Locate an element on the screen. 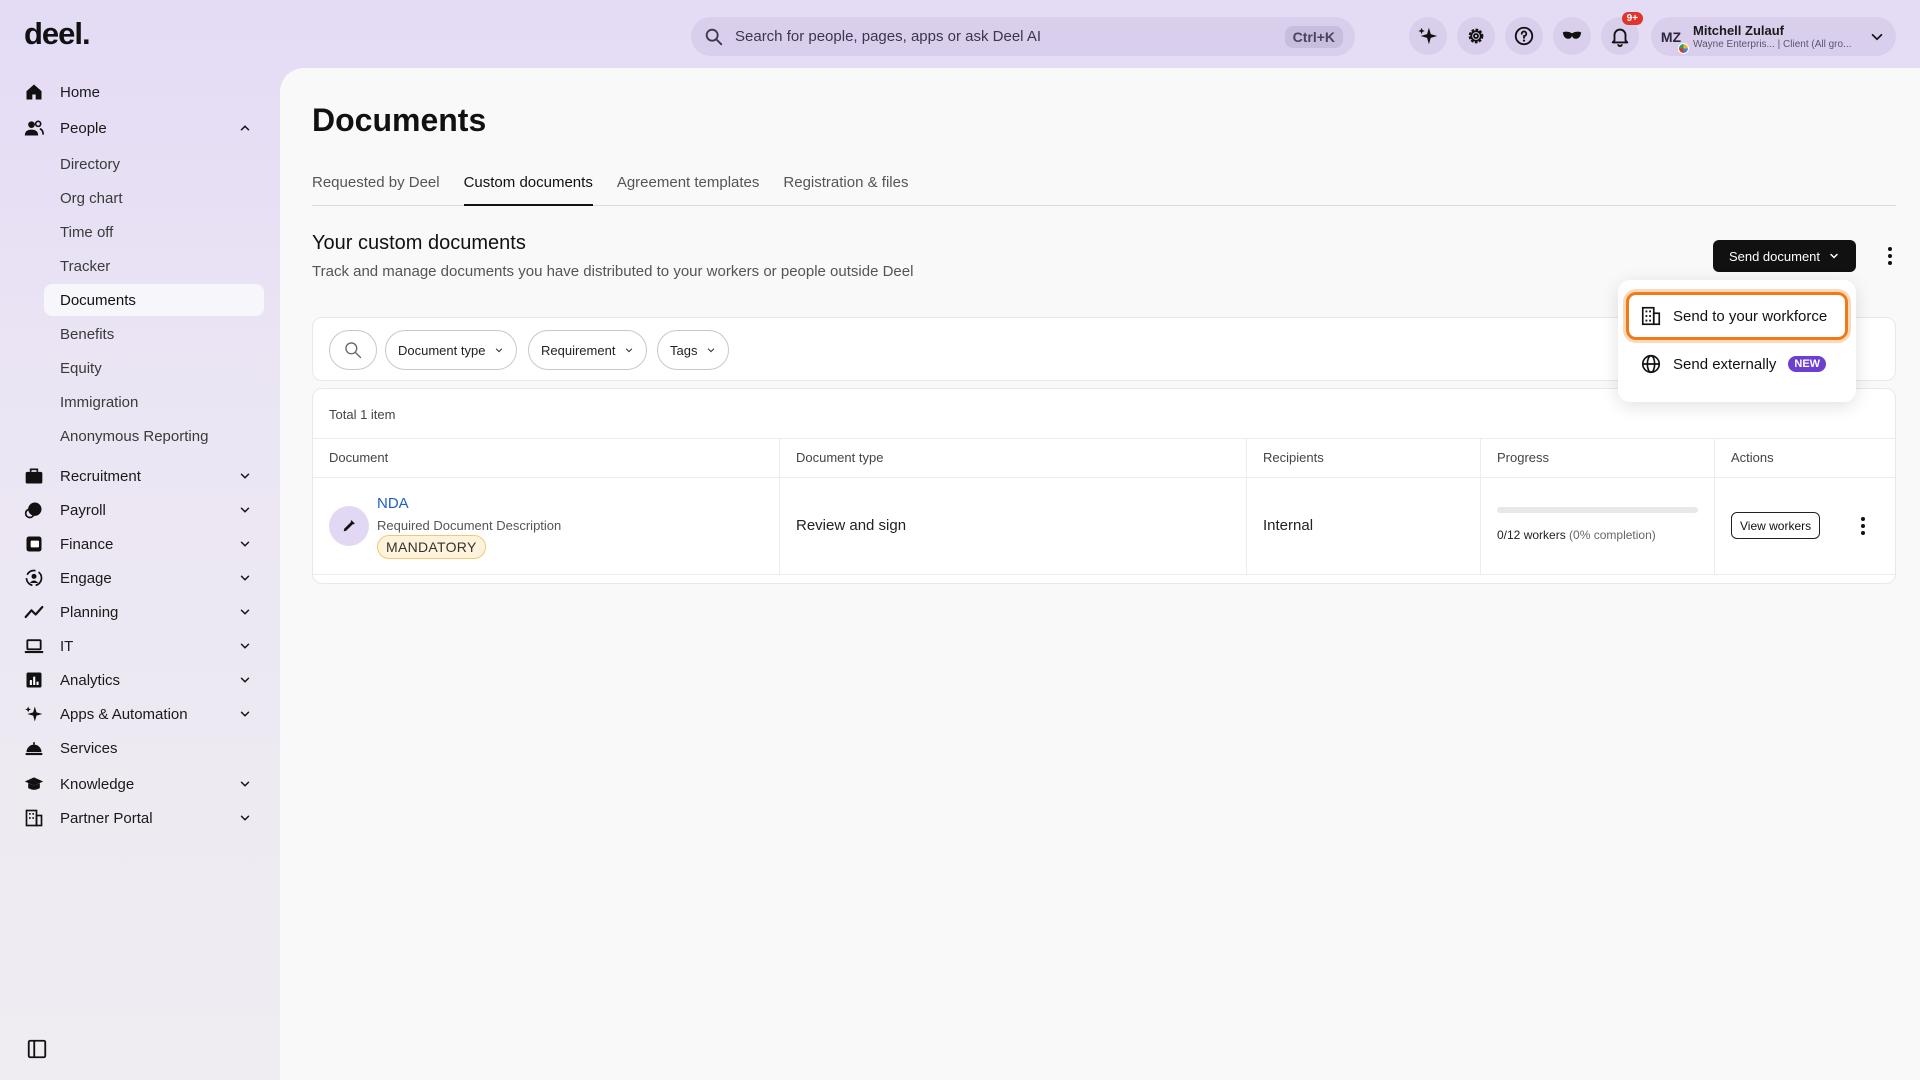 The image size is (1920, 1080). org-logo-icon is located at coordinates (1683, 48).